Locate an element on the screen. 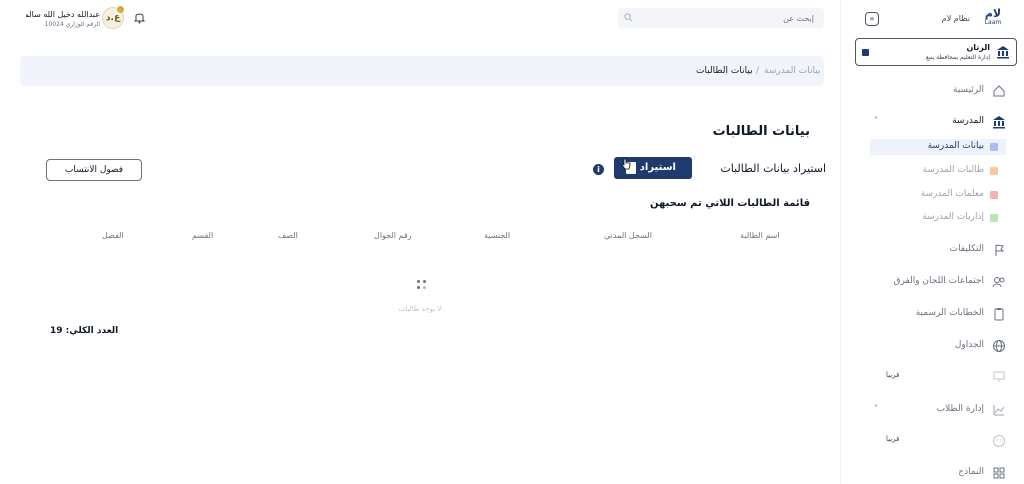  users-icon is located at coordinates (998, 282).